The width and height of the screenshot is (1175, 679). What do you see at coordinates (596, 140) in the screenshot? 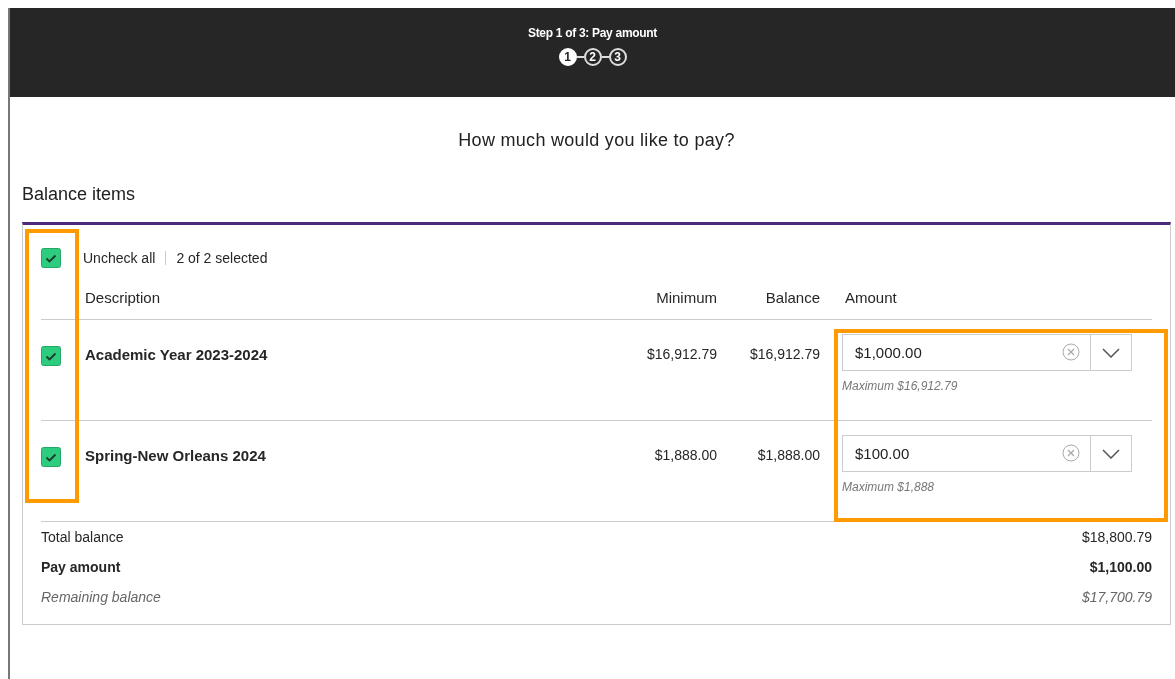
I see `page-heading: How much would you like to pay?` at bounding box center [596, 140].